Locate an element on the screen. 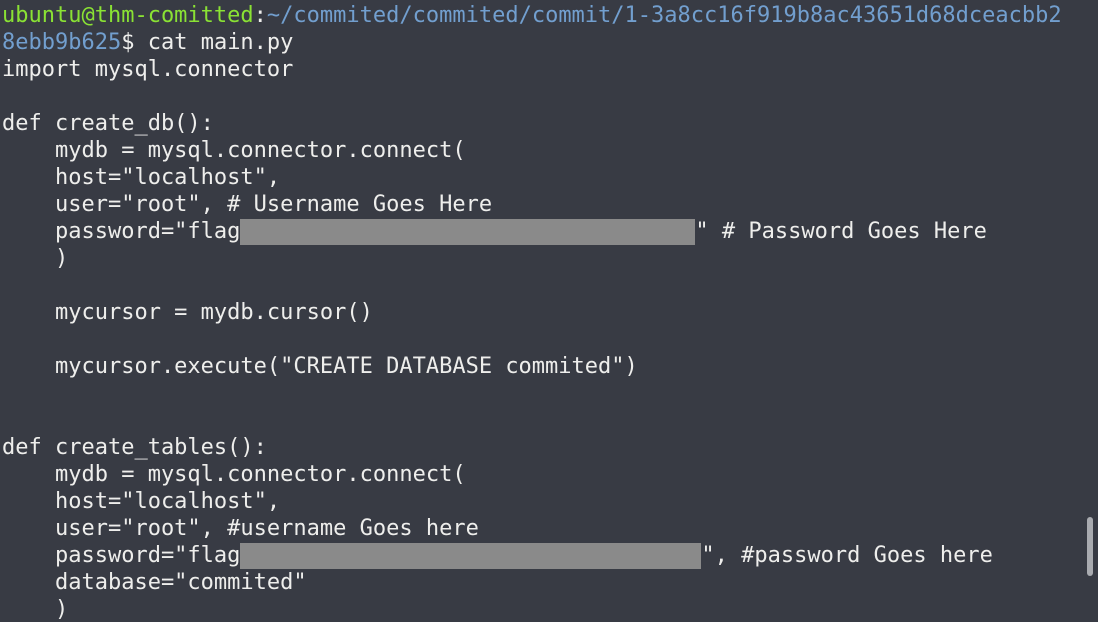  code-line: user="root", # Username Goes Here is located at coordinates (247, 204).